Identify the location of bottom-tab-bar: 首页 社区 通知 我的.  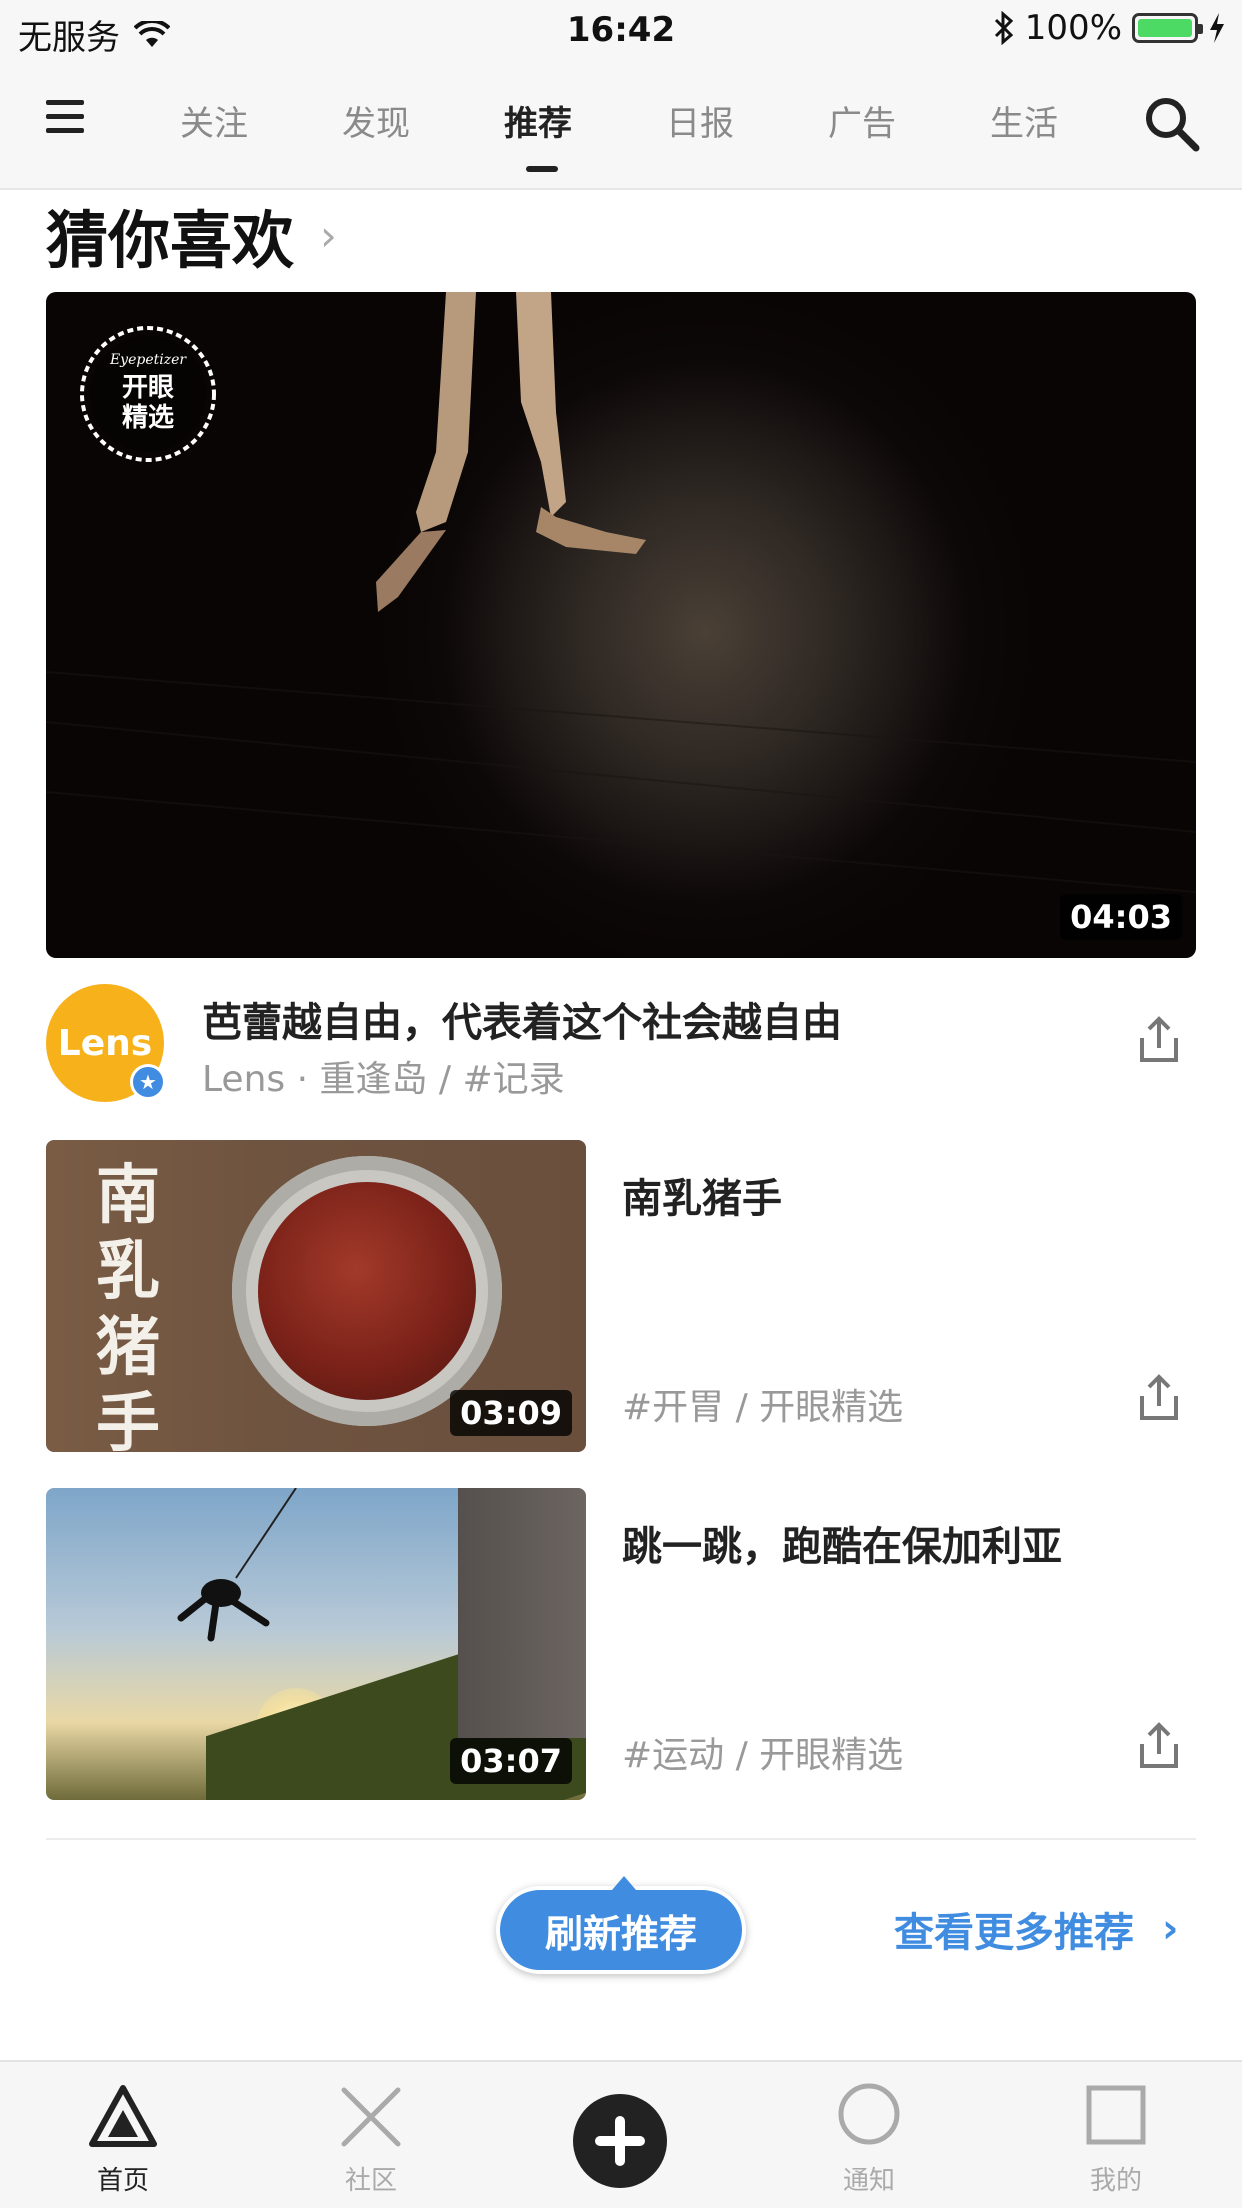
(621, 2134).